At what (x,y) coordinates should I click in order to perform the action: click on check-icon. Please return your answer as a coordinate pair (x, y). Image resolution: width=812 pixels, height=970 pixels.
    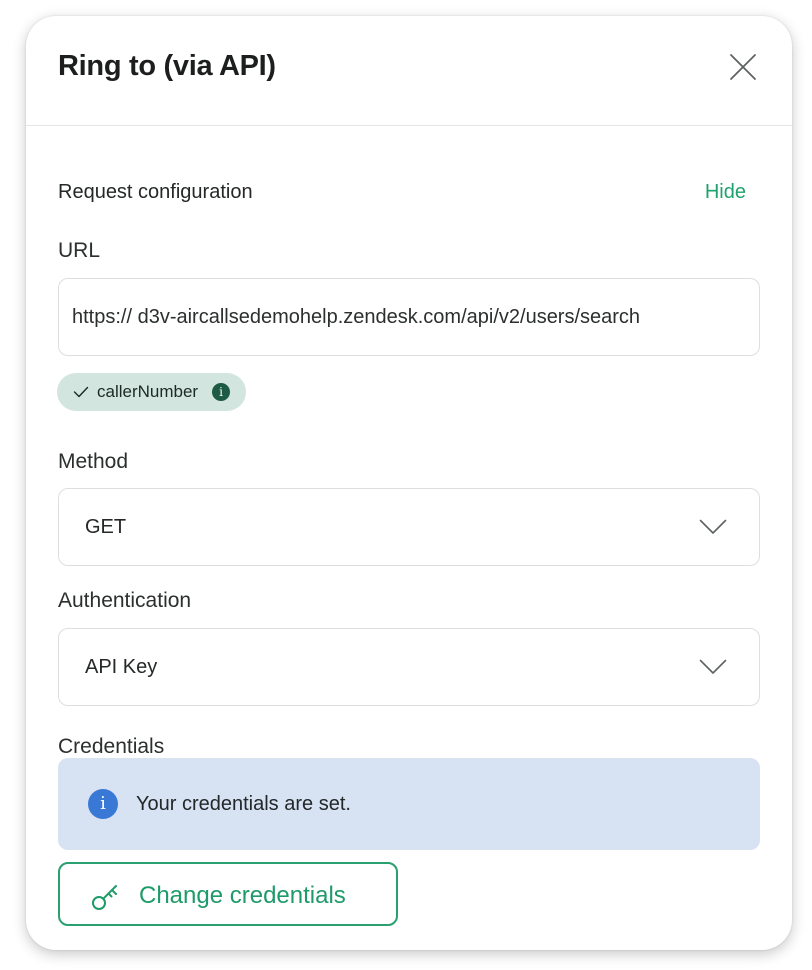
    Looking at the image, I should click on (81, 392).